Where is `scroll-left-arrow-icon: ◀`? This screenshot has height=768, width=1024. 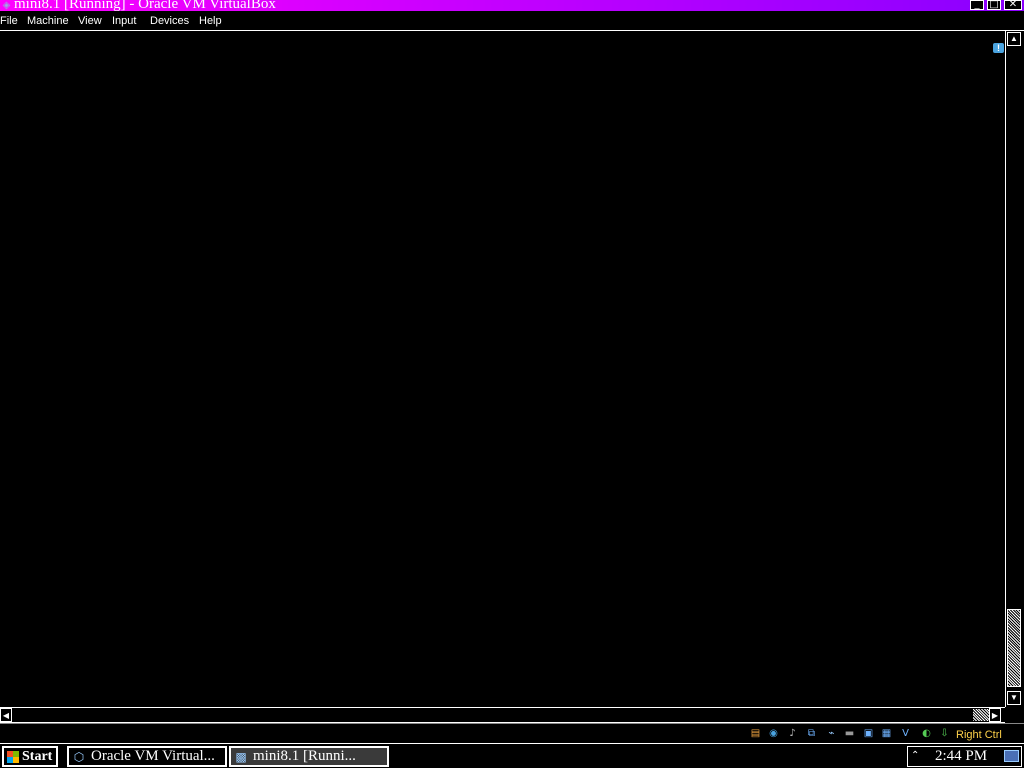 scroll-left-arrow-icon: ◀ is located at coordinates (6, 715).